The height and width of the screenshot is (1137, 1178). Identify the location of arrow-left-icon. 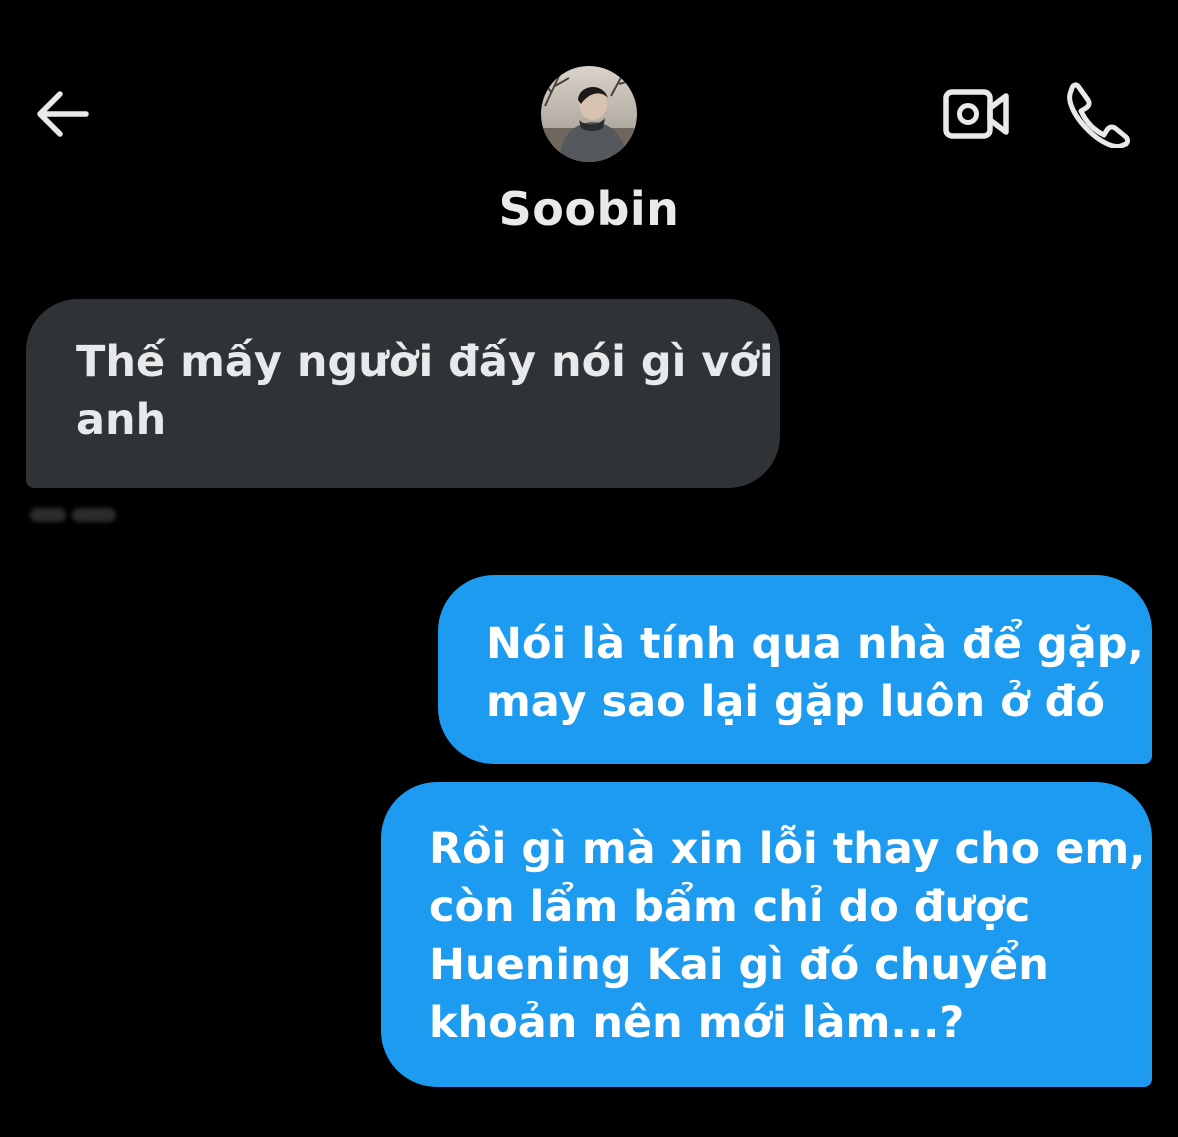
(63, 114).